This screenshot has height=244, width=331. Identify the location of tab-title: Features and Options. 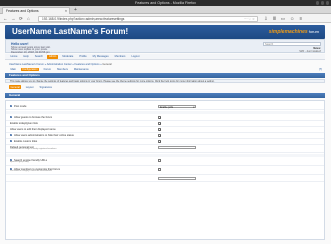
(22, 11).